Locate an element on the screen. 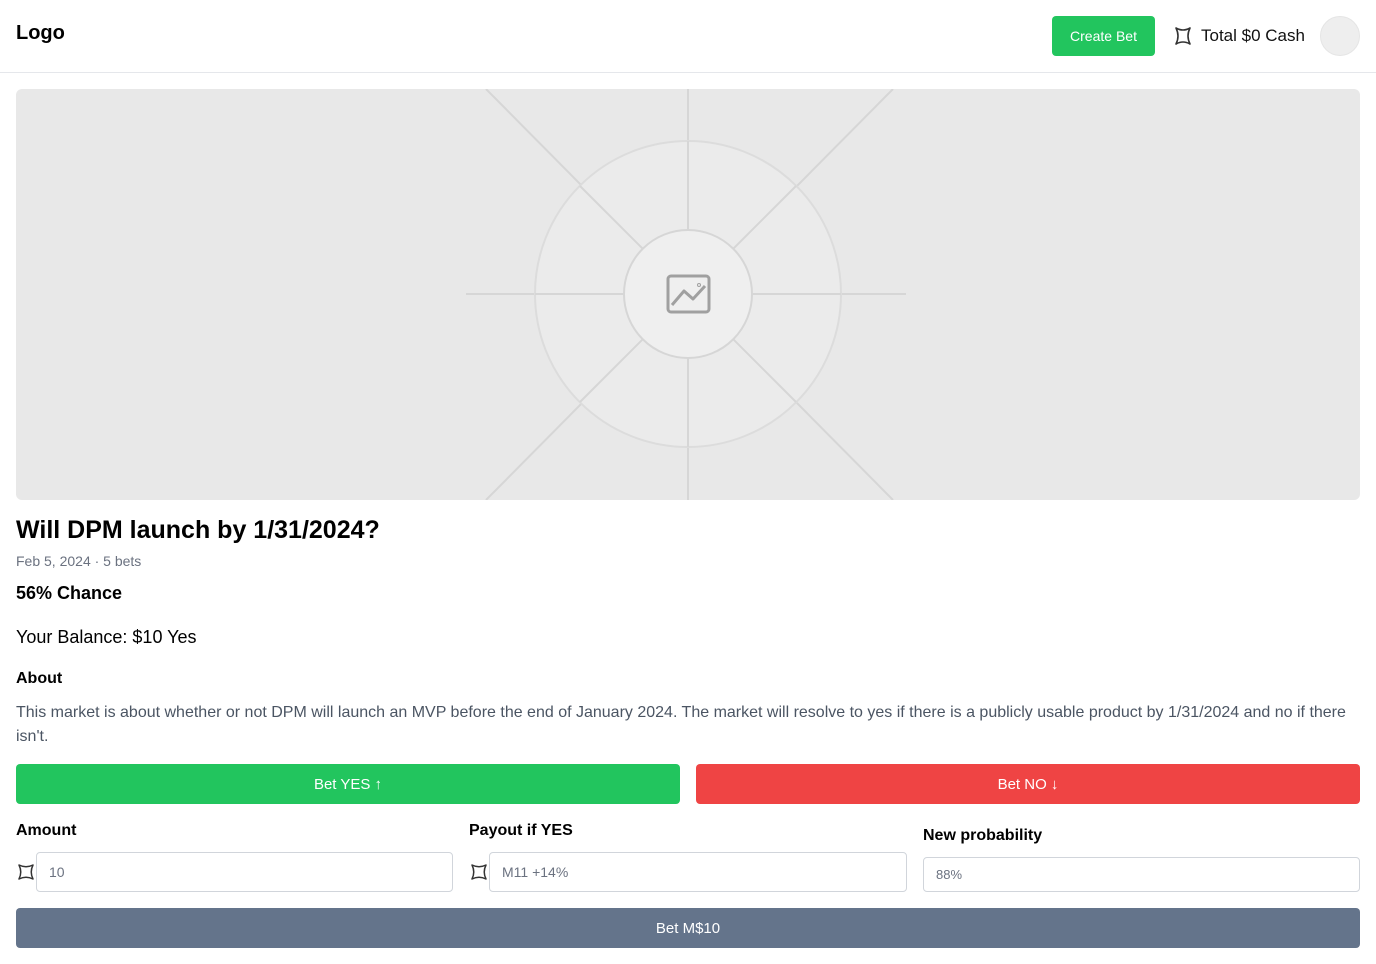 The width and height of the screenshot is (1376, 964). create-bet-button: Create Bet is located at coordinates (1103, 36).